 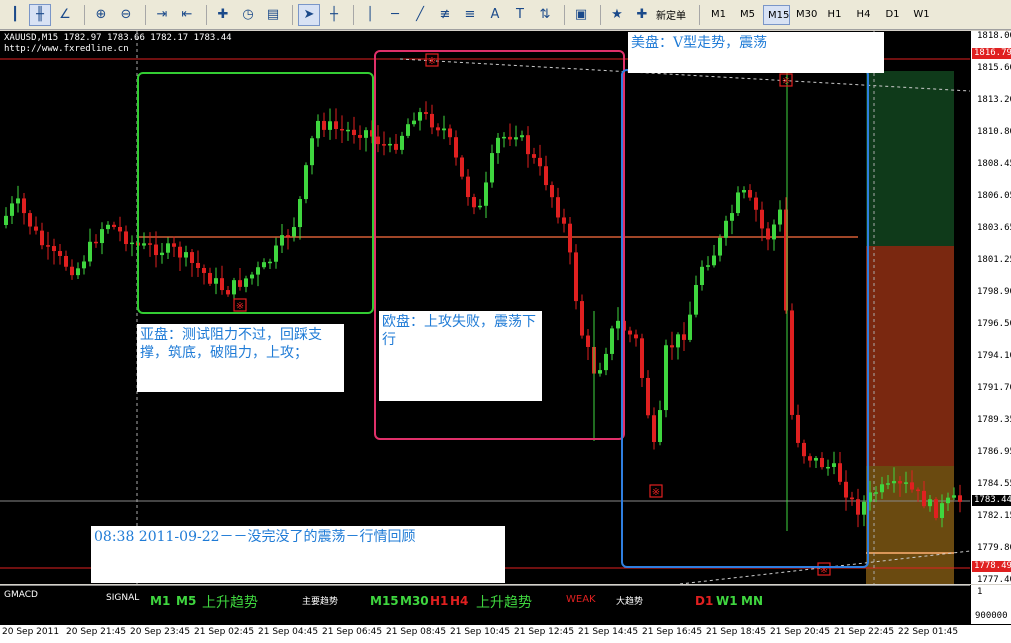 I want to click on cursor-icon: ➤, so click(x=309, y=14).